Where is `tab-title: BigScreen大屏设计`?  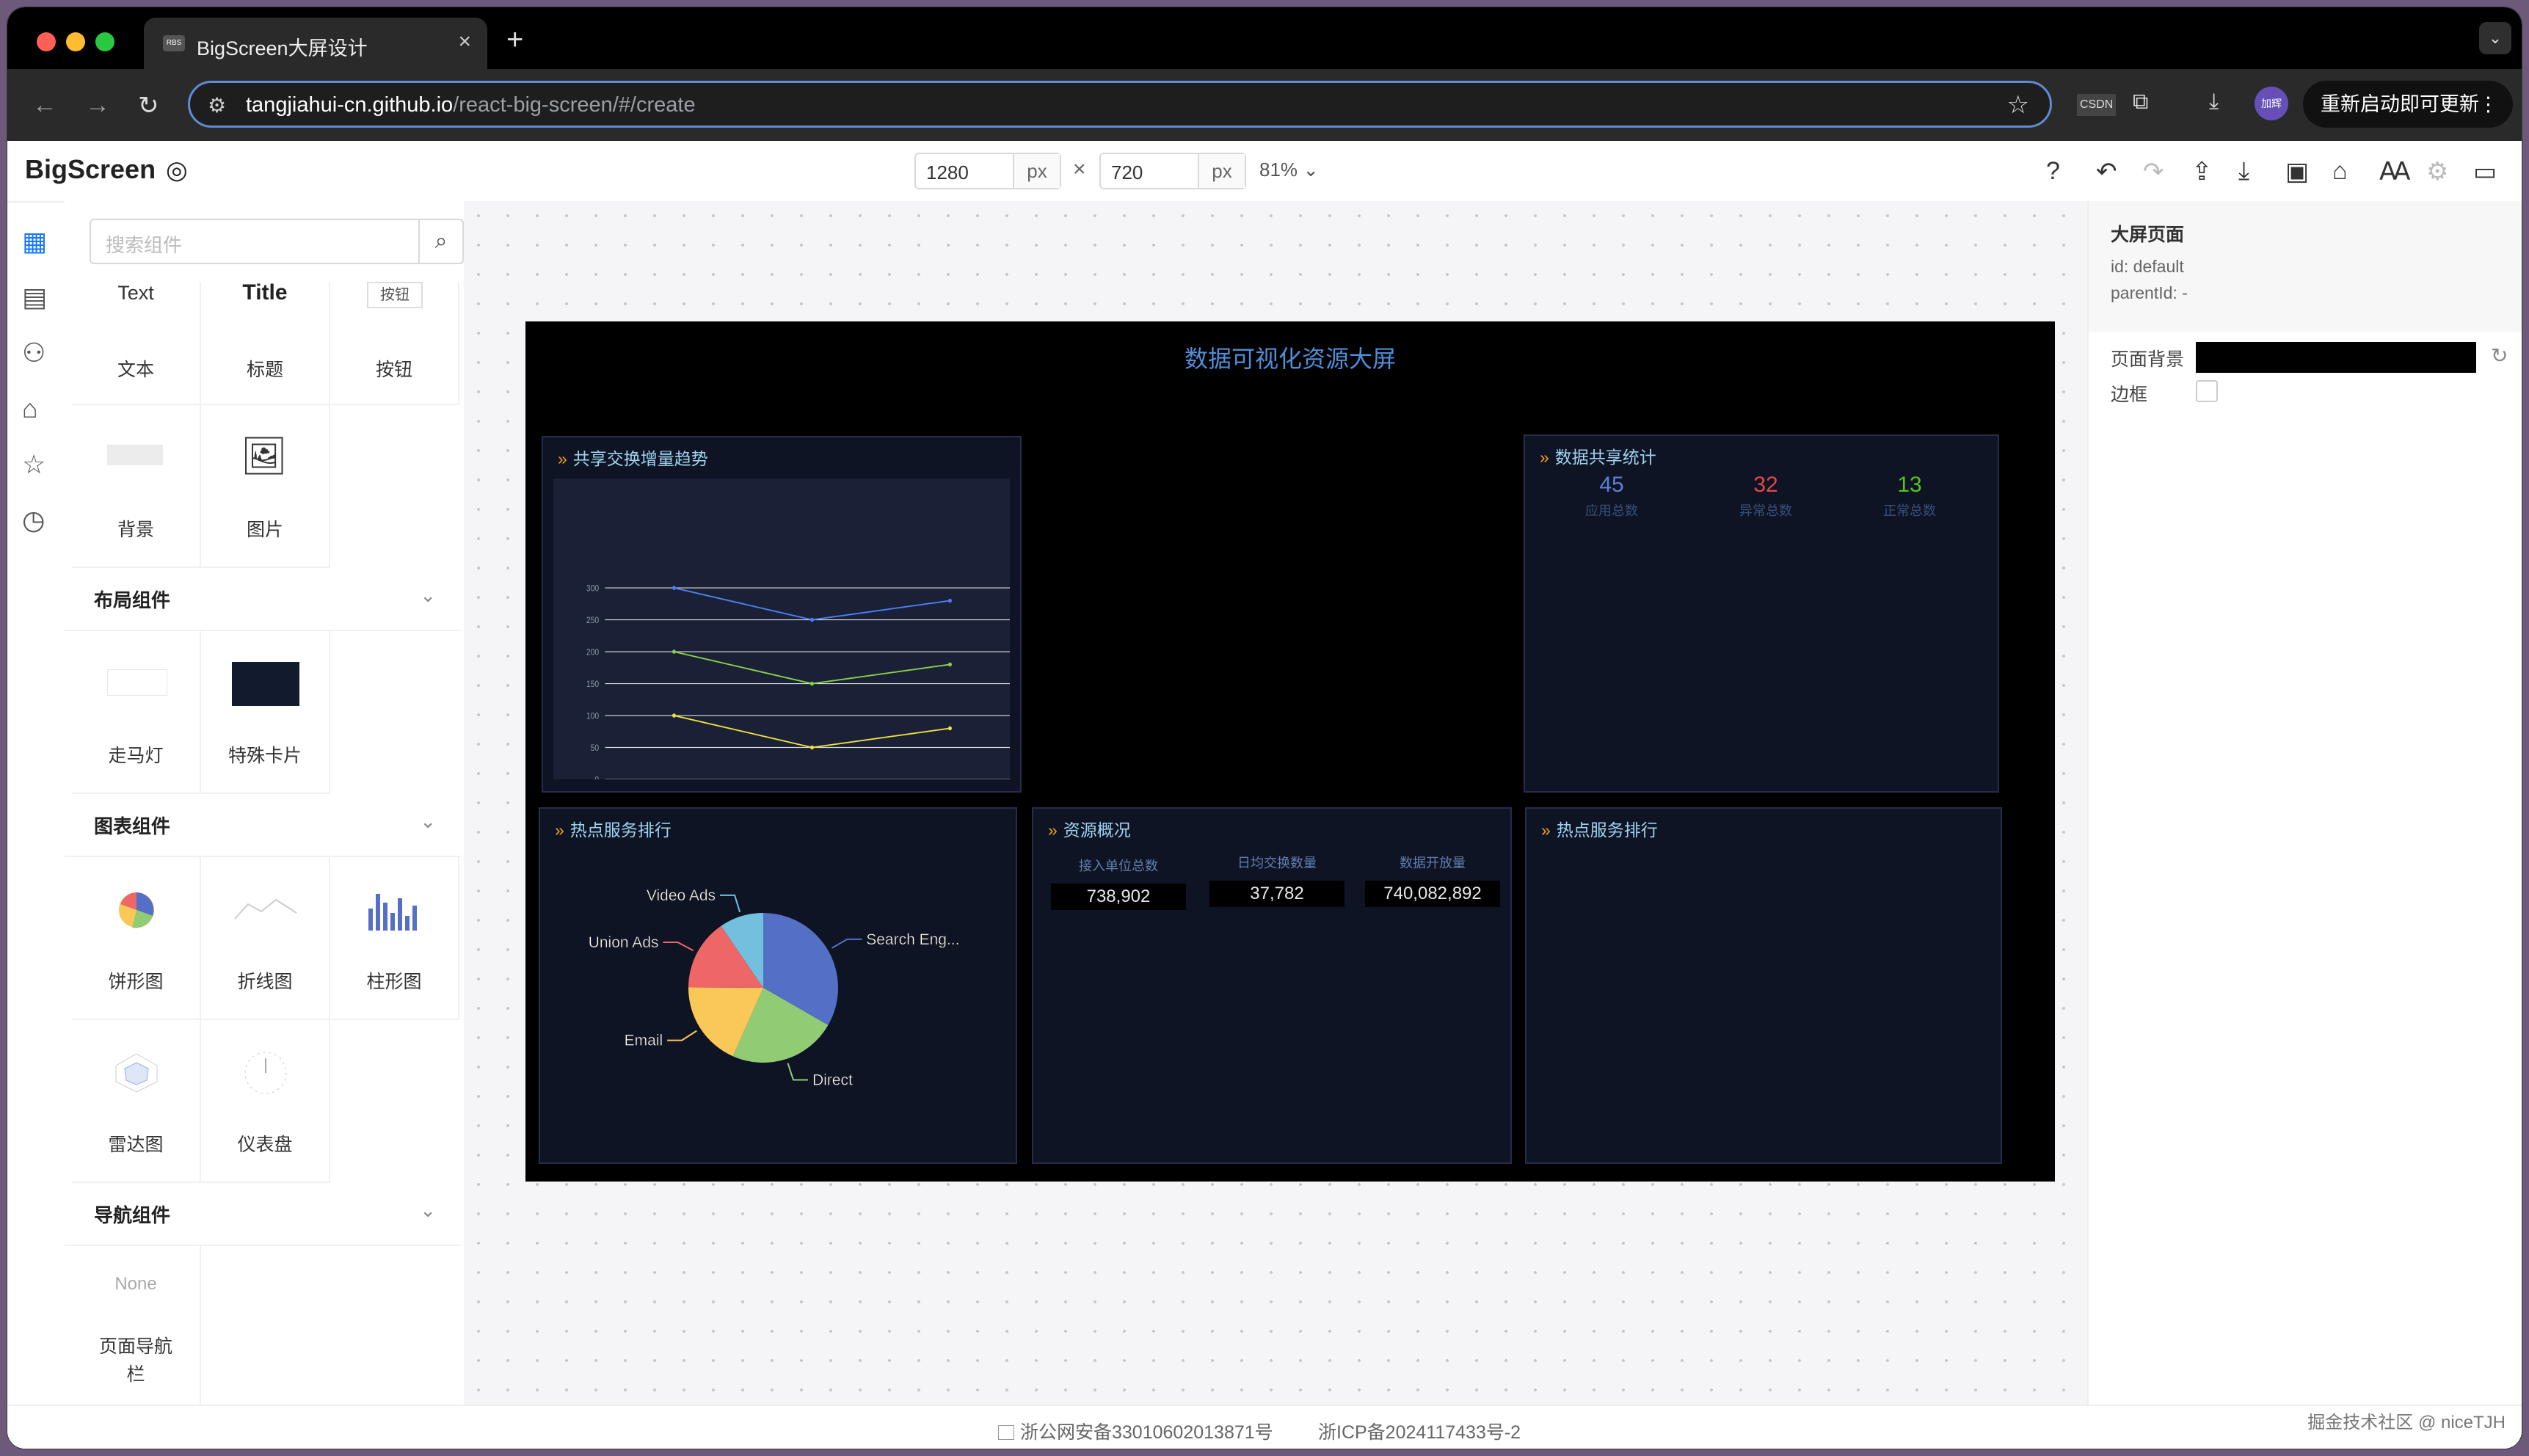
tab-title: BigScreen大屏设计 is located at coordinates (282, 48).